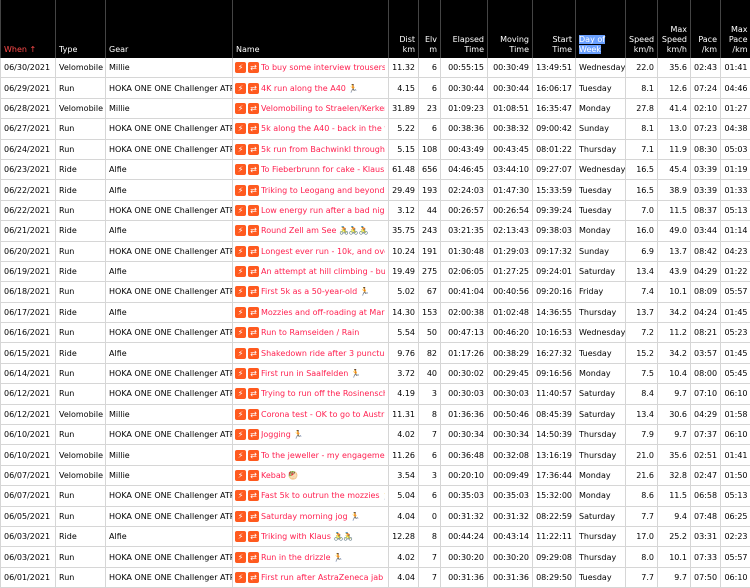 The width and height of the screenshot is (750, 588). What do you see at coordinates (430, 29) in the screenshot?
I see `col-elv: Elv m` at bounding box center [430, 29].